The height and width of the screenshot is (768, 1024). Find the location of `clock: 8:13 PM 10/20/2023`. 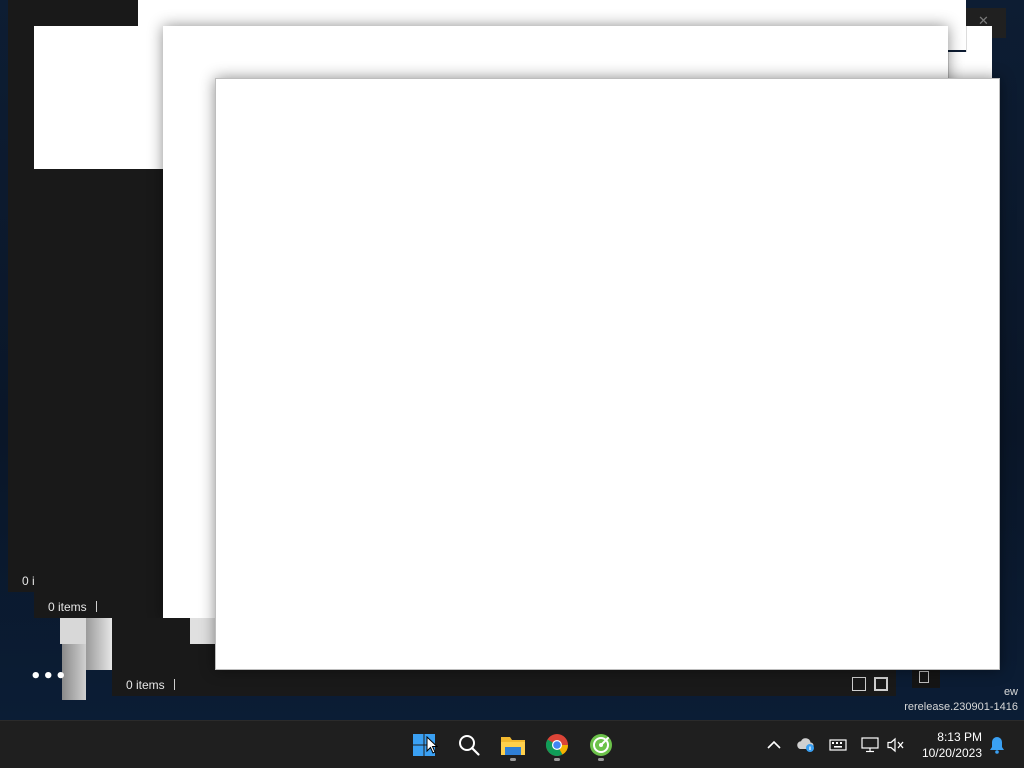

clock: 8:13 PM 10/20/2023 is located at coordinates (952, 745).